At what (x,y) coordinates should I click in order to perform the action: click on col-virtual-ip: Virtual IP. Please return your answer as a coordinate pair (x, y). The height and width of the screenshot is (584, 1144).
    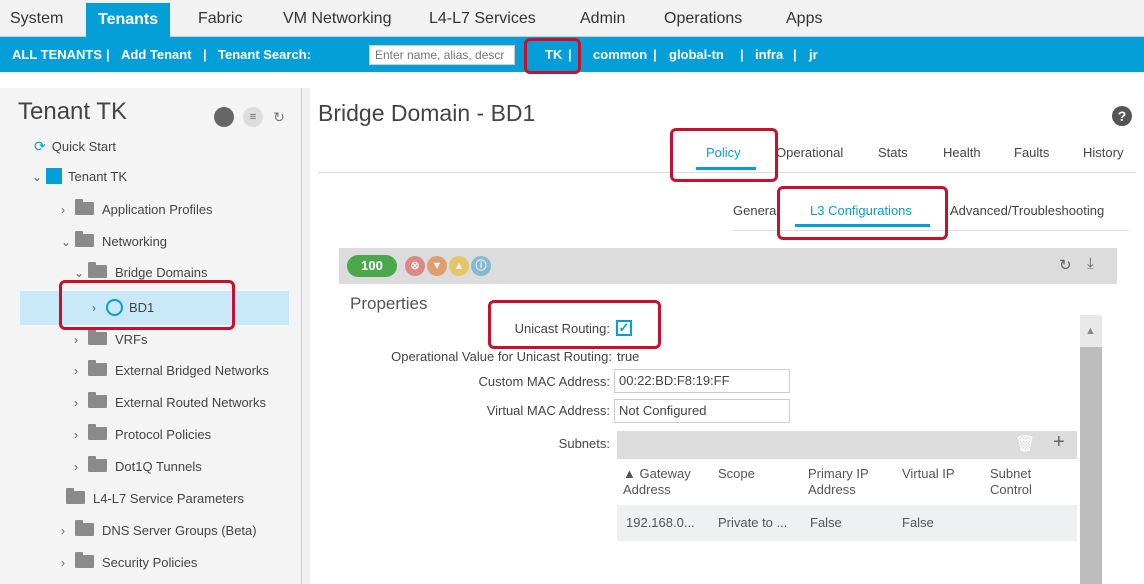
    Looking at the image, I should click on (928, 474).